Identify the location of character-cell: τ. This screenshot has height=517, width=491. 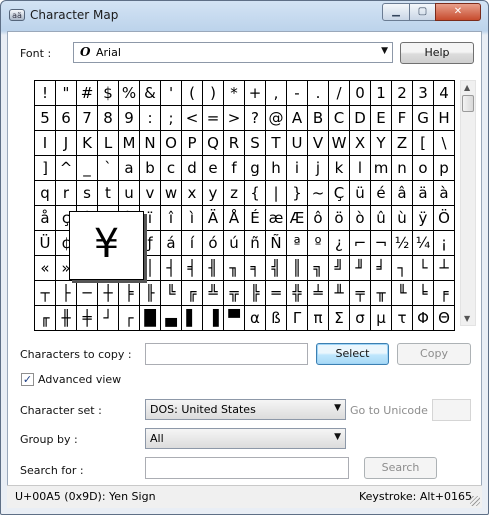
(402, 318).